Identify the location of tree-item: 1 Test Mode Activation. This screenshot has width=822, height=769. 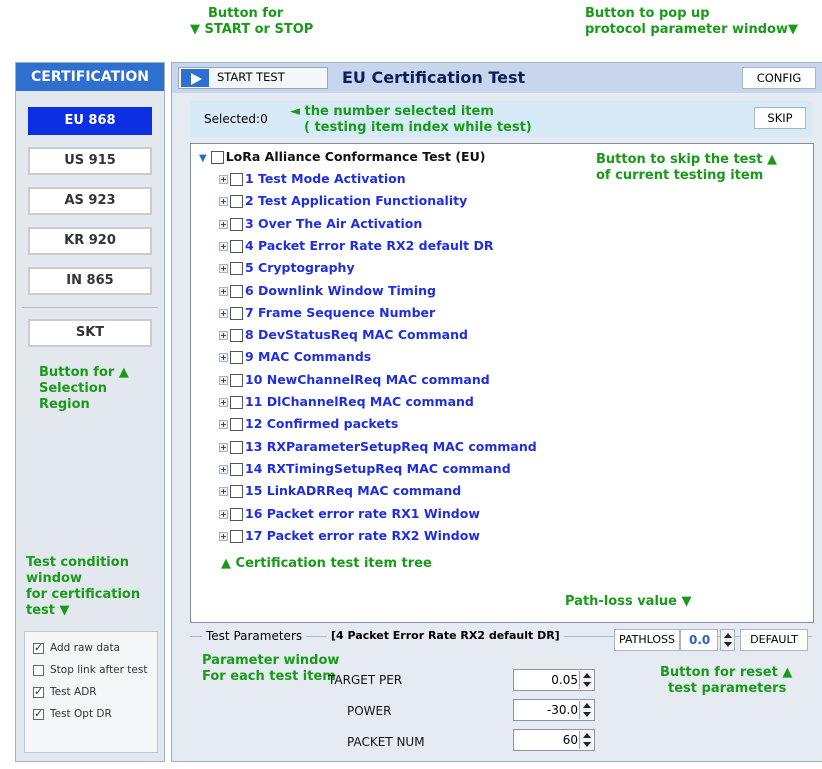
(312, 179).